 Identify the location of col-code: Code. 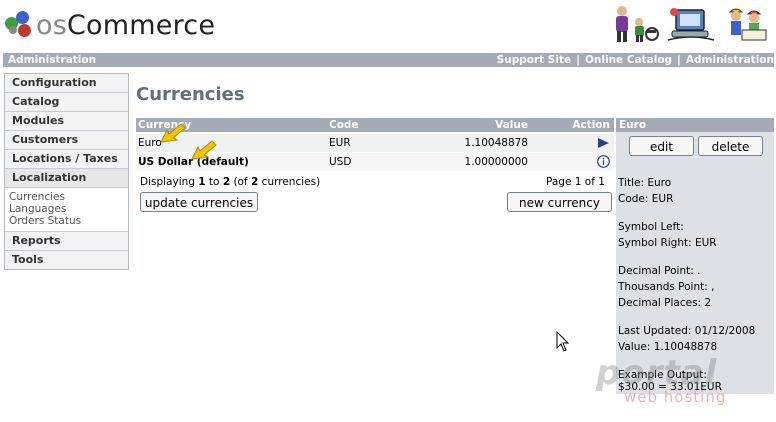
(344, 125).